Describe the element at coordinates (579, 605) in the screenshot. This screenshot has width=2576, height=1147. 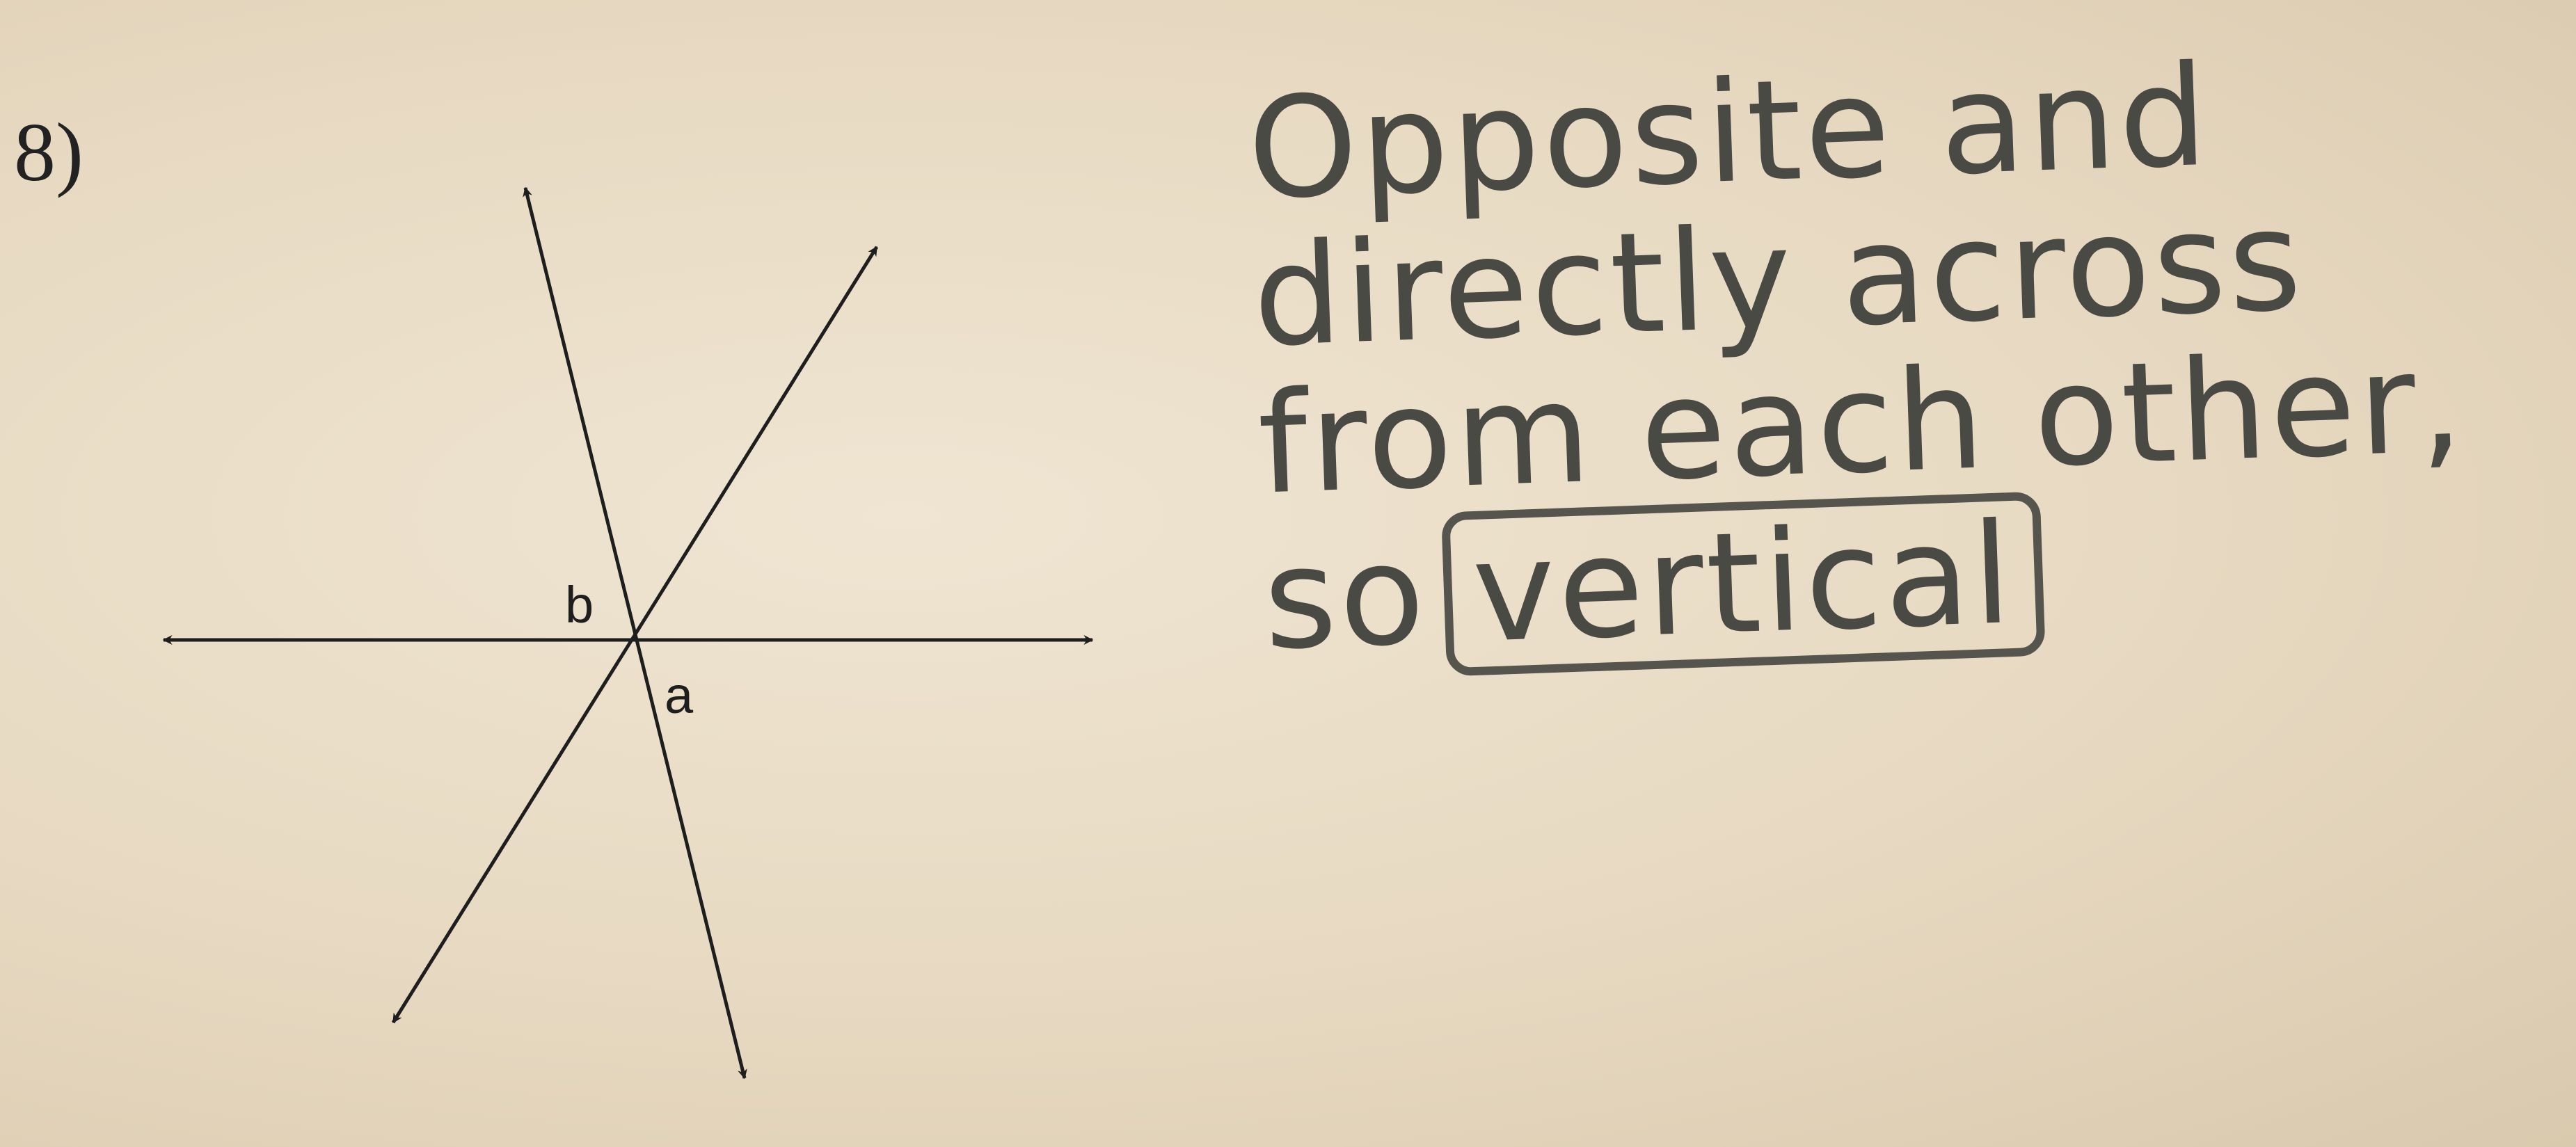
I see `angle-label-b: b` at that location.